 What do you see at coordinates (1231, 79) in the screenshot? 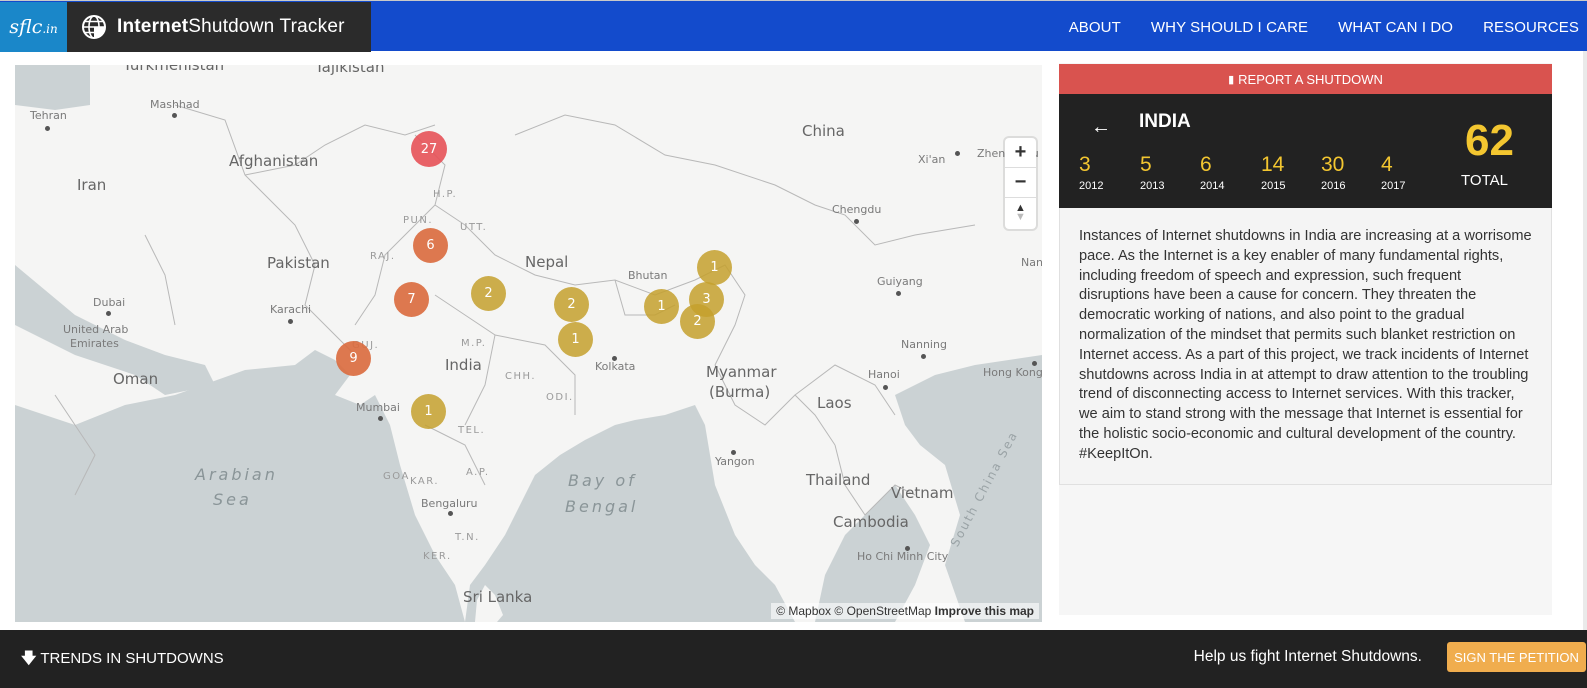
I see `megaphone-icon: ▮` at bounding box center [1231, 79].